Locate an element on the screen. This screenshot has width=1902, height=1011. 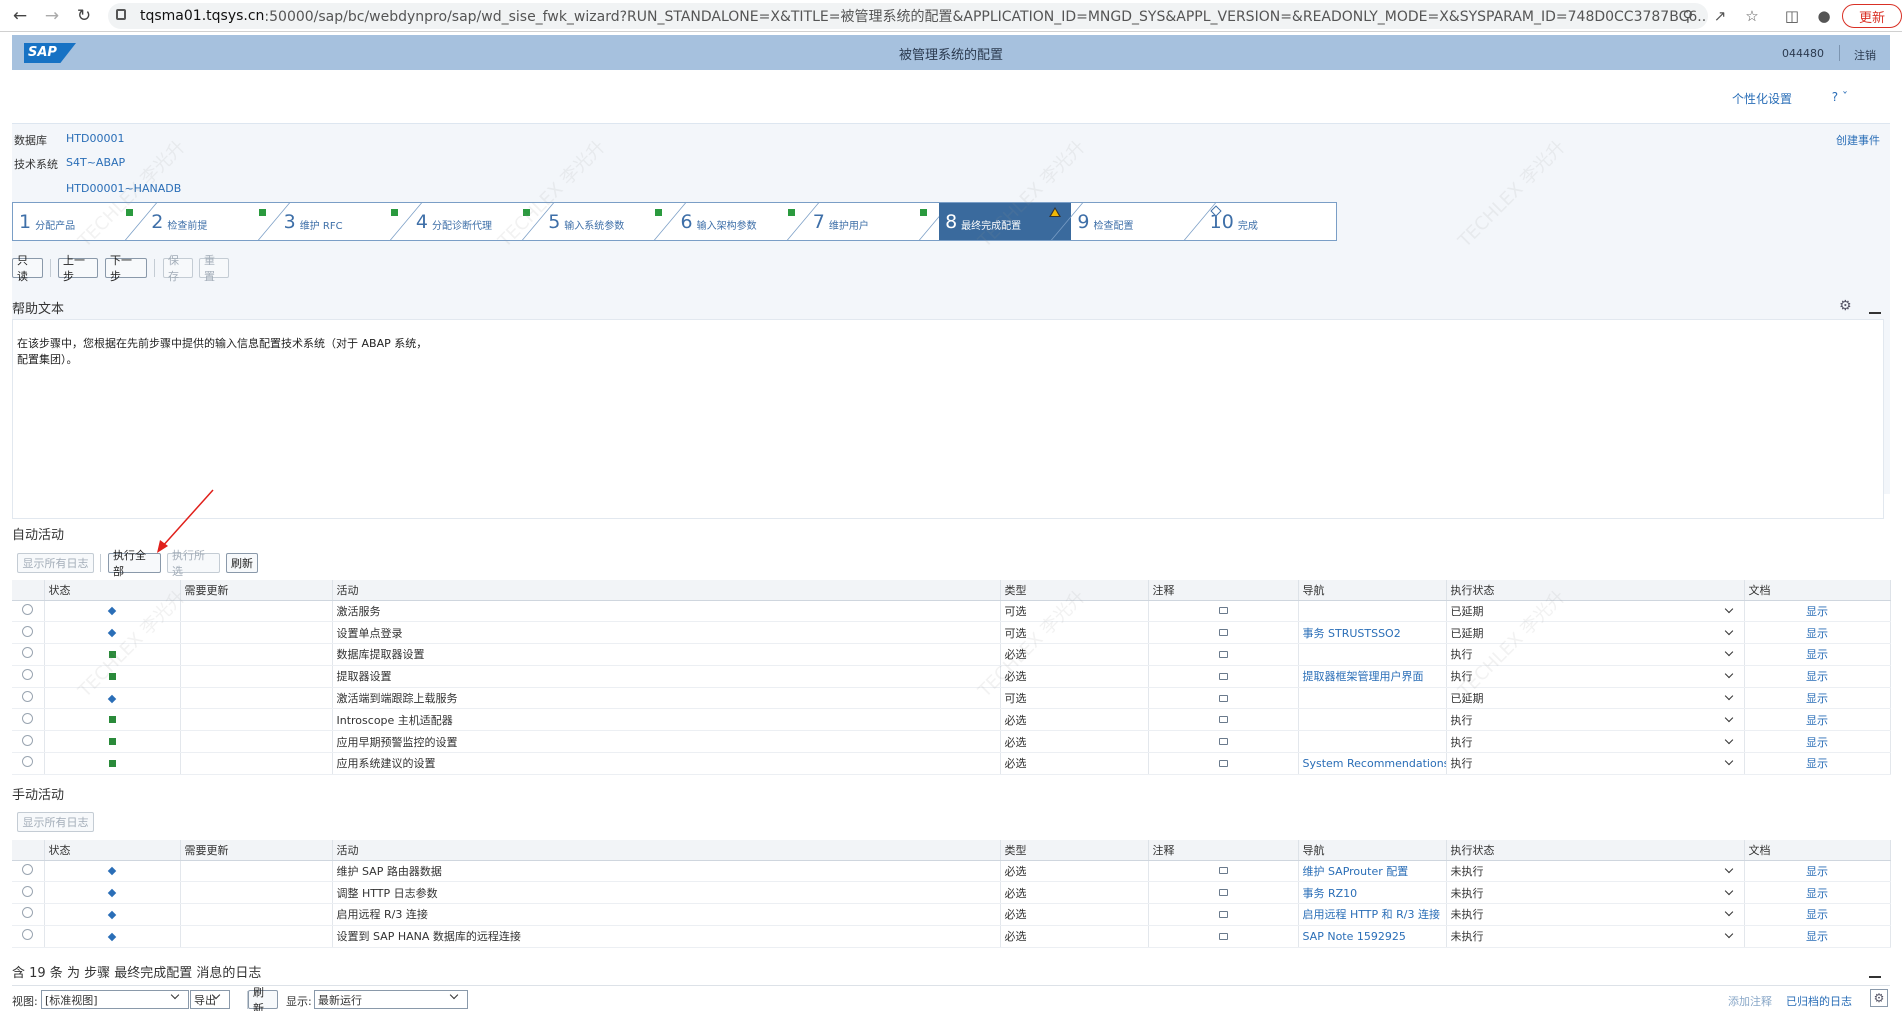
logout-link: 注销 is located at coordinates (1865, 55).